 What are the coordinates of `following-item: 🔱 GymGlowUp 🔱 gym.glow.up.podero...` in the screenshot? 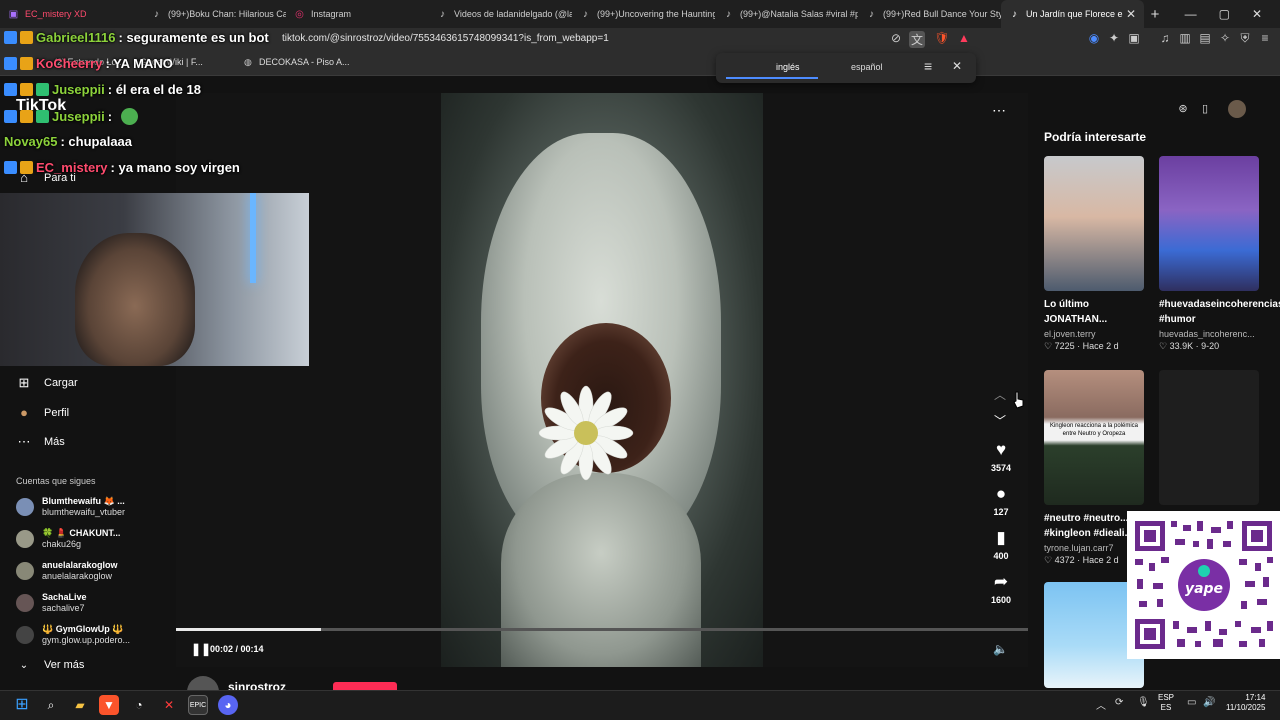 It's located at (73, 635).